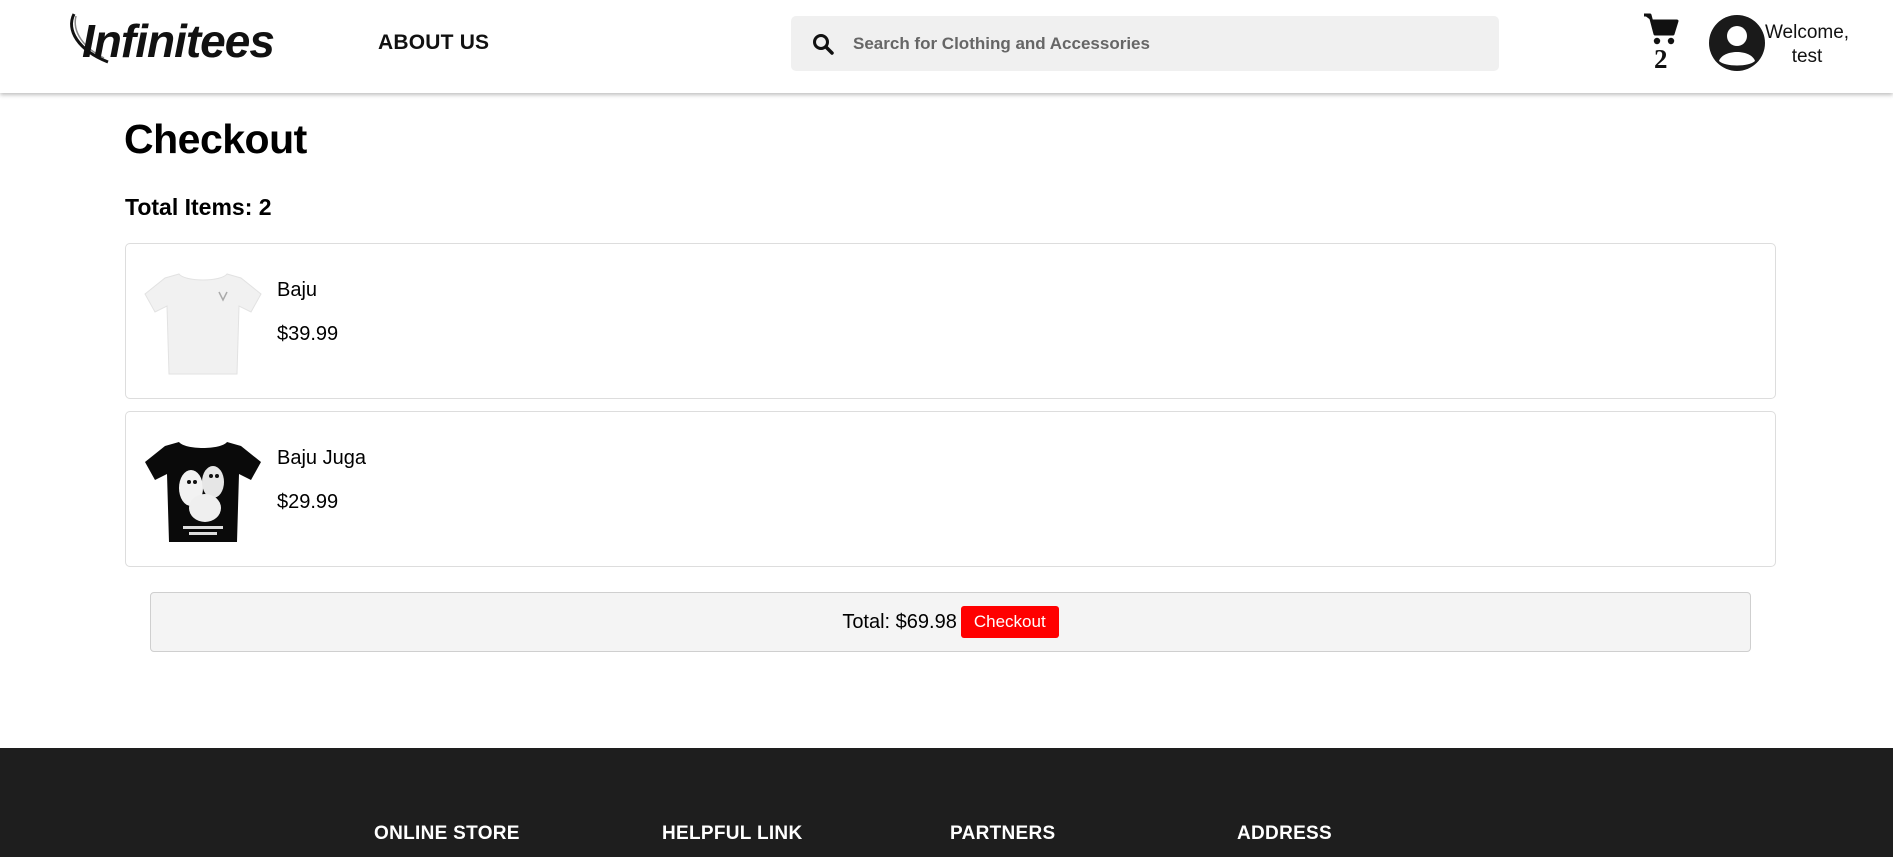  I want to click on order-total-bar: Total: $69.98 Checkout, so click(950, 622).